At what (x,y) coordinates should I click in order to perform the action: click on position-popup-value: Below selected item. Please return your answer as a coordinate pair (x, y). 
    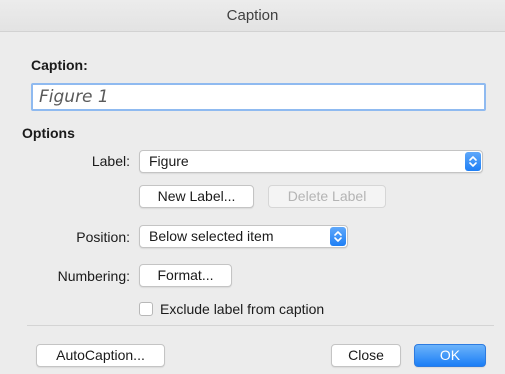
    Looking at the image, I should click on (211, 236).